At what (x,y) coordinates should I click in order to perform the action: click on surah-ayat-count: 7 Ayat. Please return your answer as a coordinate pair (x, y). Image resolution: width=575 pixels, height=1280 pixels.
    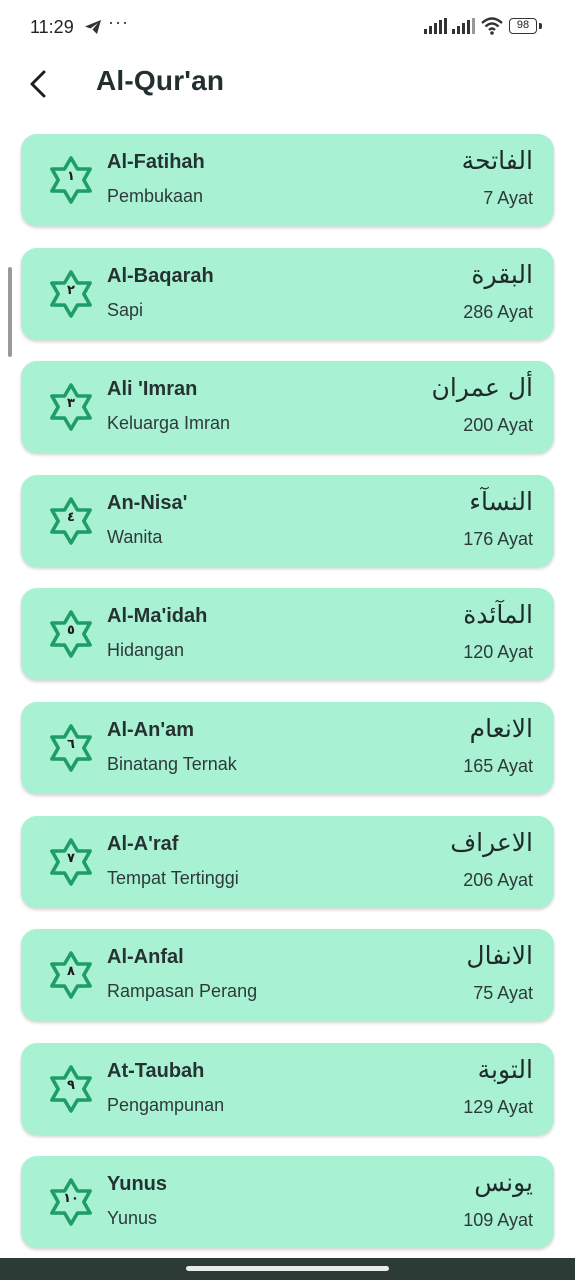
    Looking at the image, I should click on (508, 198).